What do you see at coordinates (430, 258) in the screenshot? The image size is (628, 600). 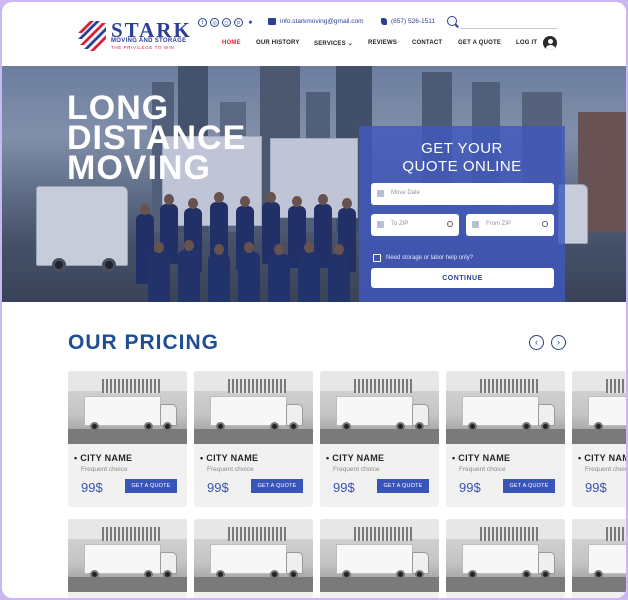 I see `storage-label: Need storage or labor help only?` at bounding box center [430, 258].